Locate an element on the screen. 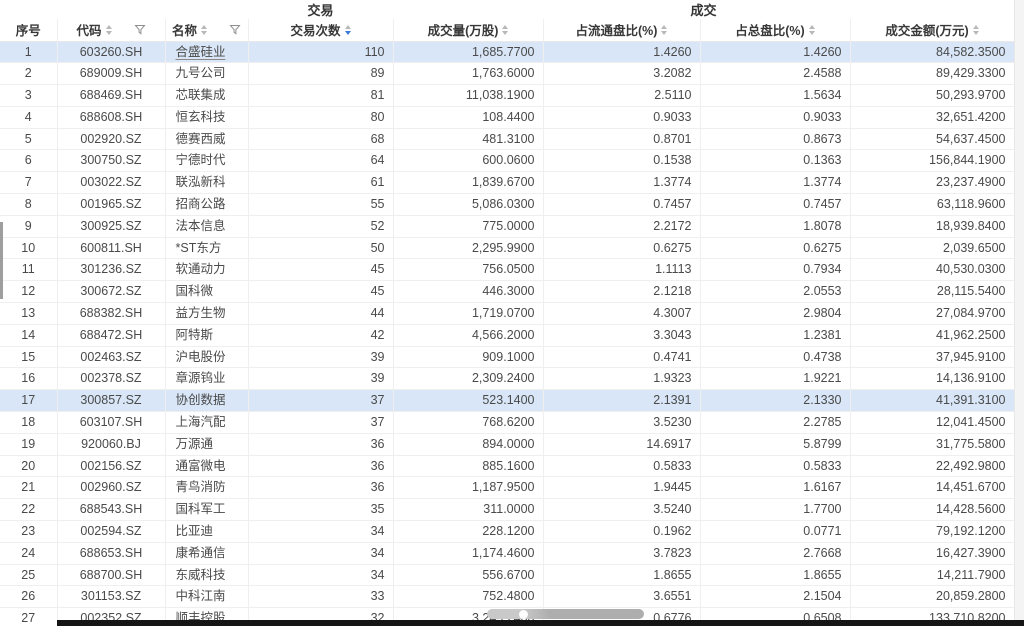 This screenshot has height=626, width=1024. cell-amount: 16,427.3900 is located at coordinates (932, 553).